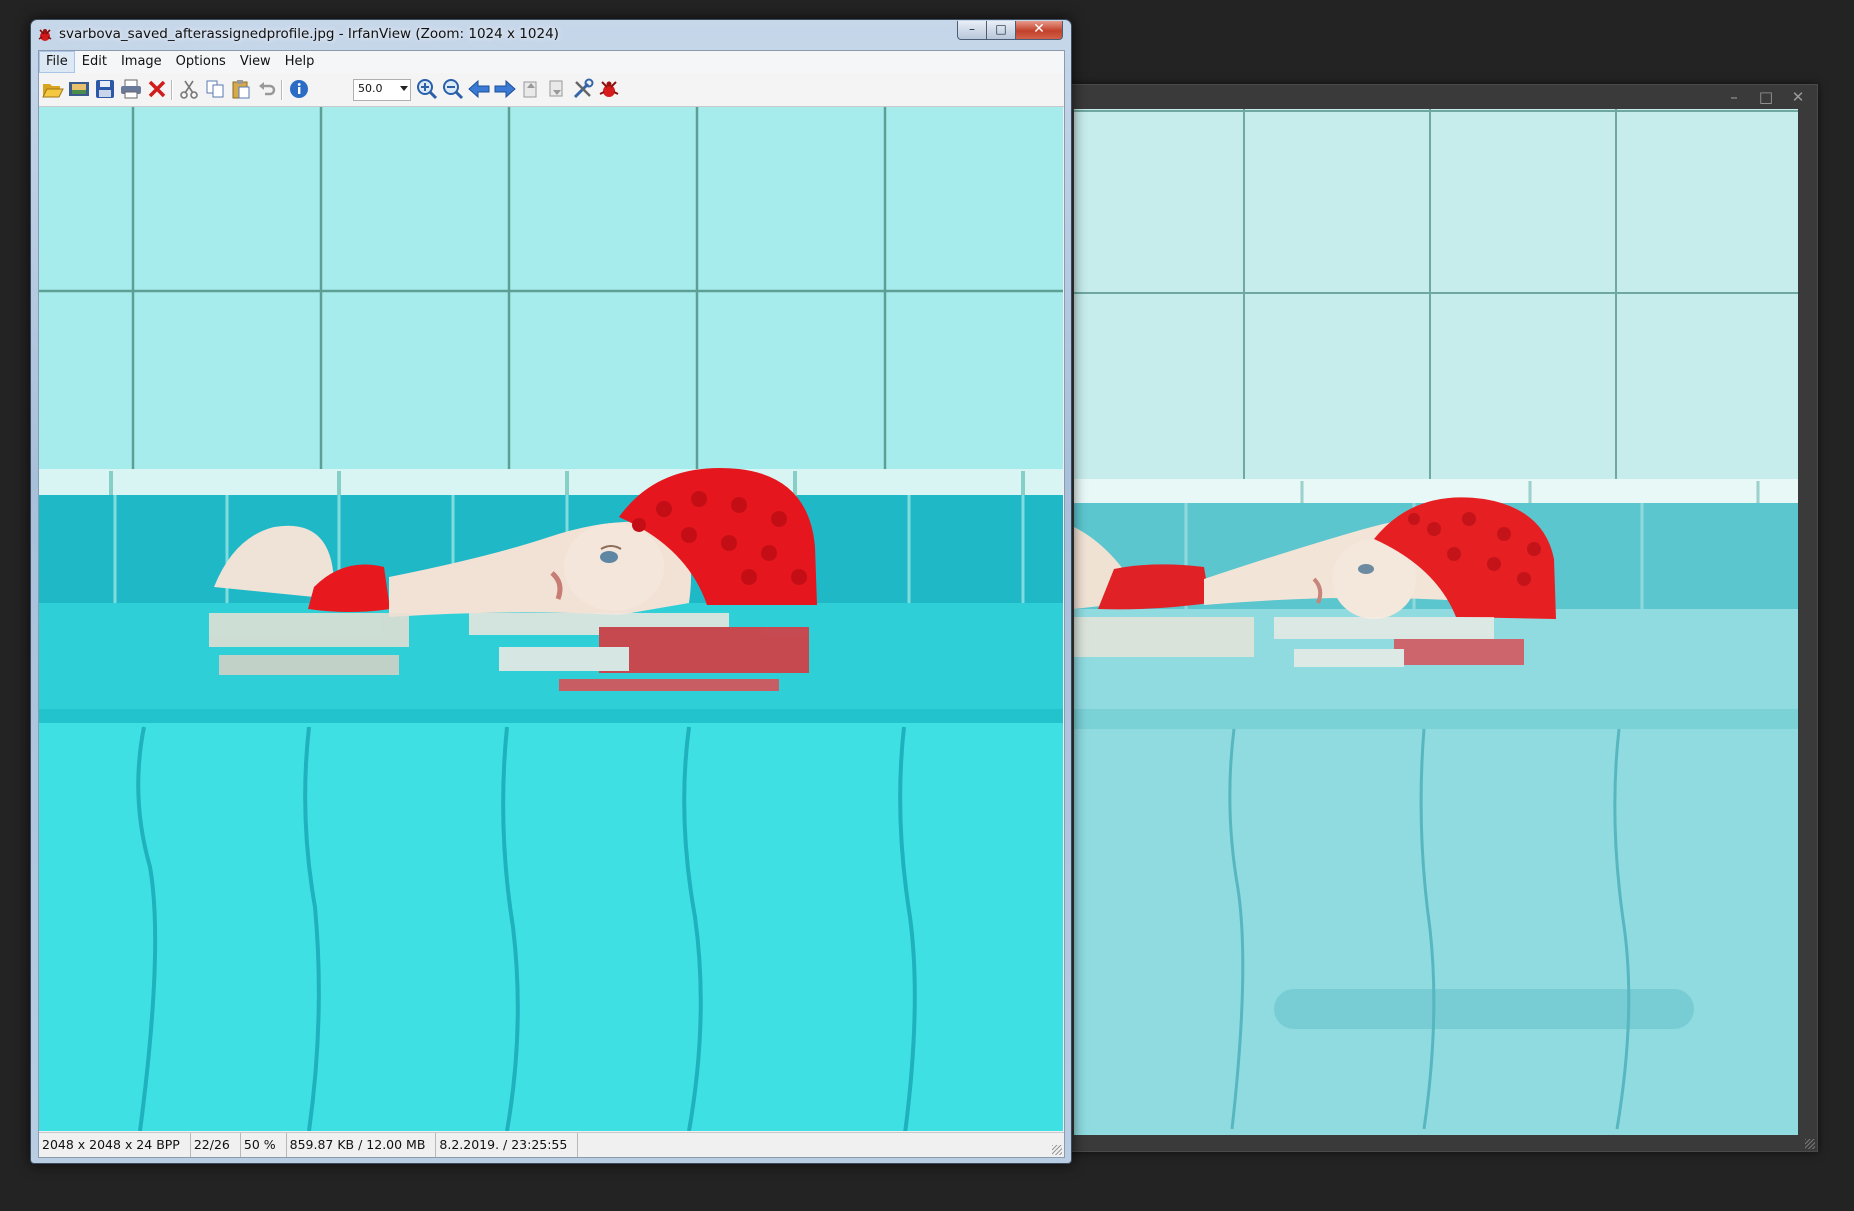 The height and width of the screenshot is (1211, 1854). I want to click on menu-image: Image, so click(141, 62).